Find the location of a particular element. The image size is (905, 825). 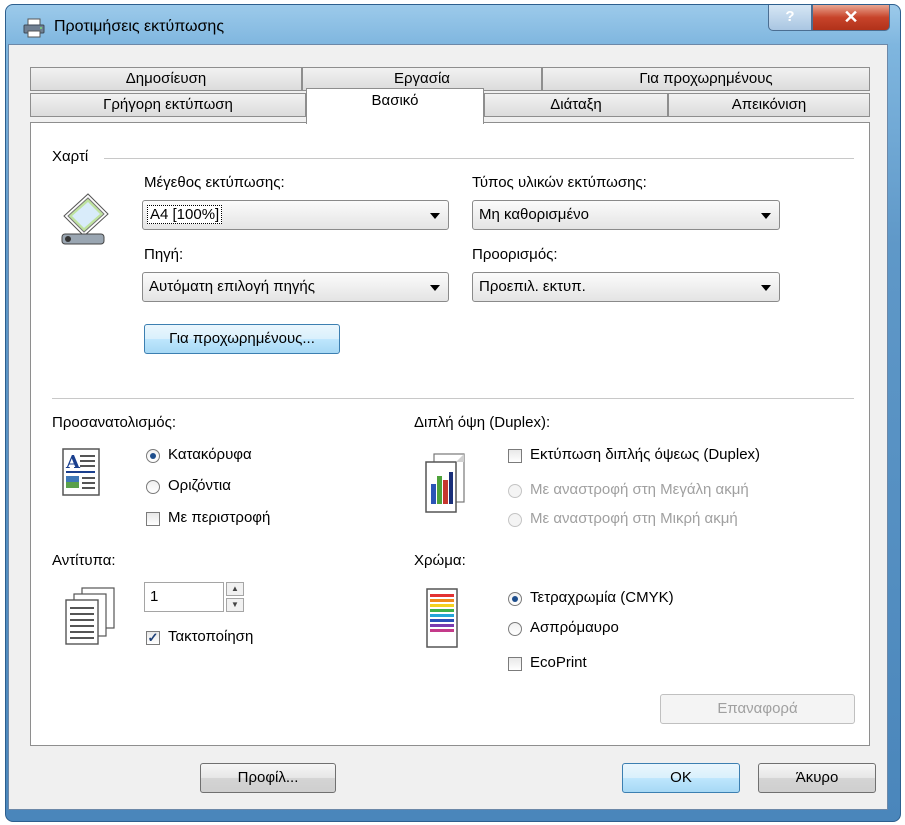

ok-button: OK is located at coordinates (681, 778).